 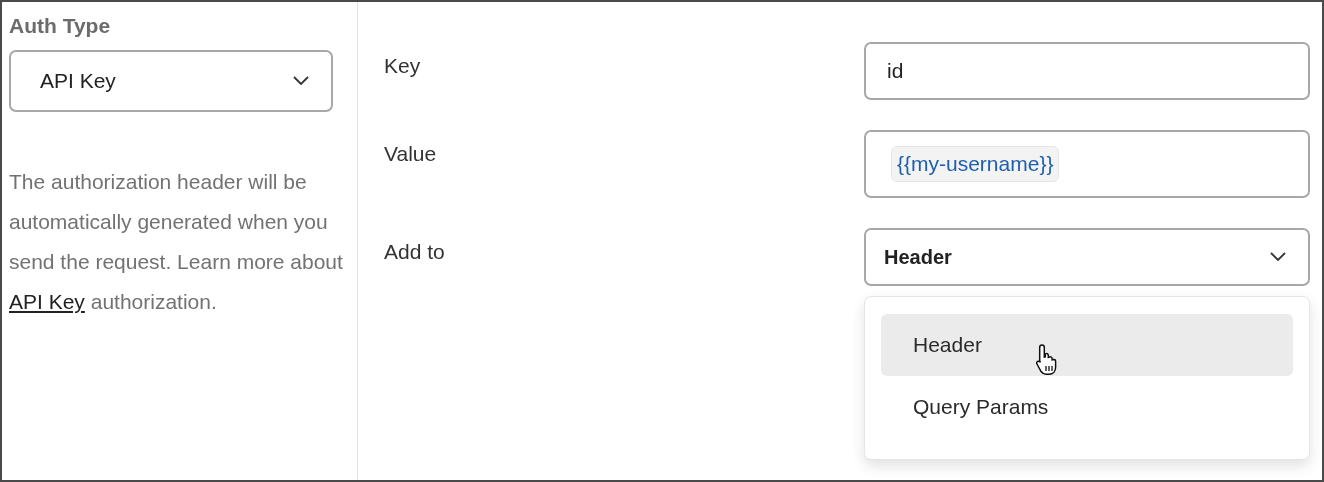 I want to click on description-text: The authorization header will be automatically generated when you send the request. Learn more about API Key authorization., so click(x=176, y=242).